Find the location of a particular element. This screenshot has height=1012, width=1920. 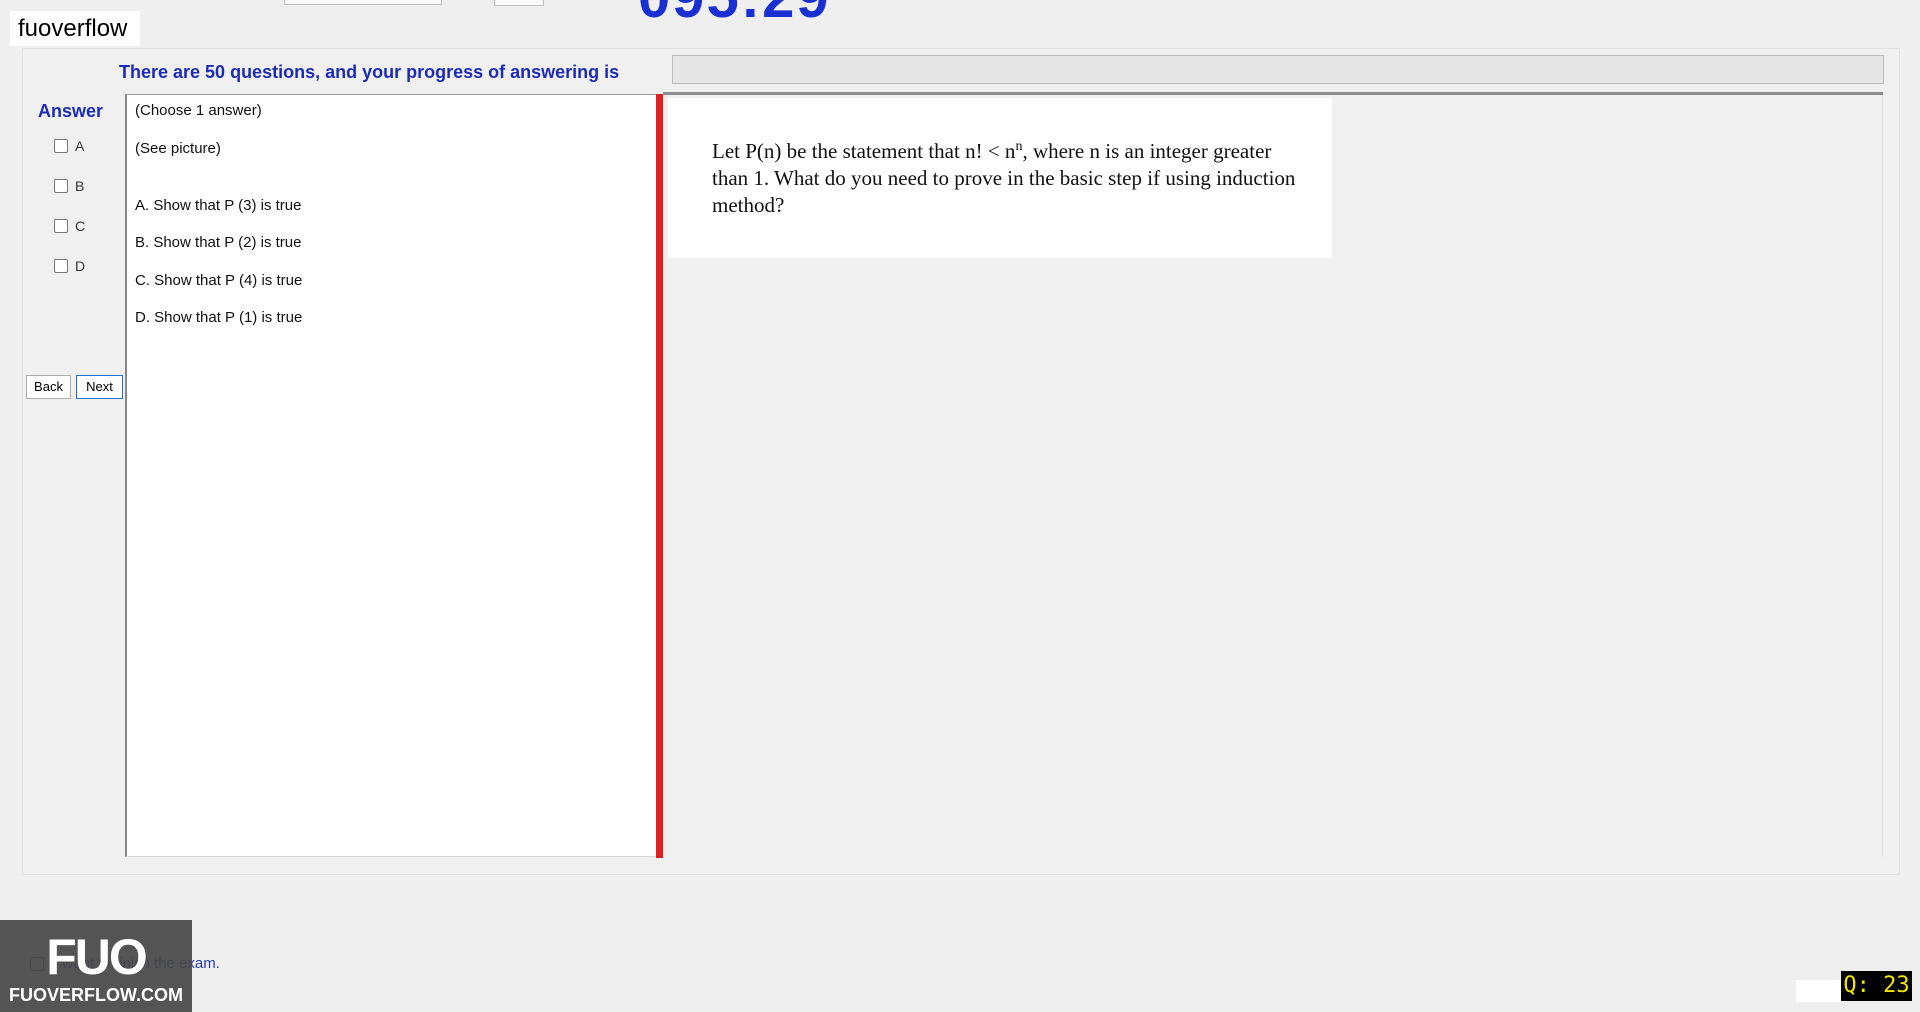

back-button: Back is located at coordinates (48, 387).